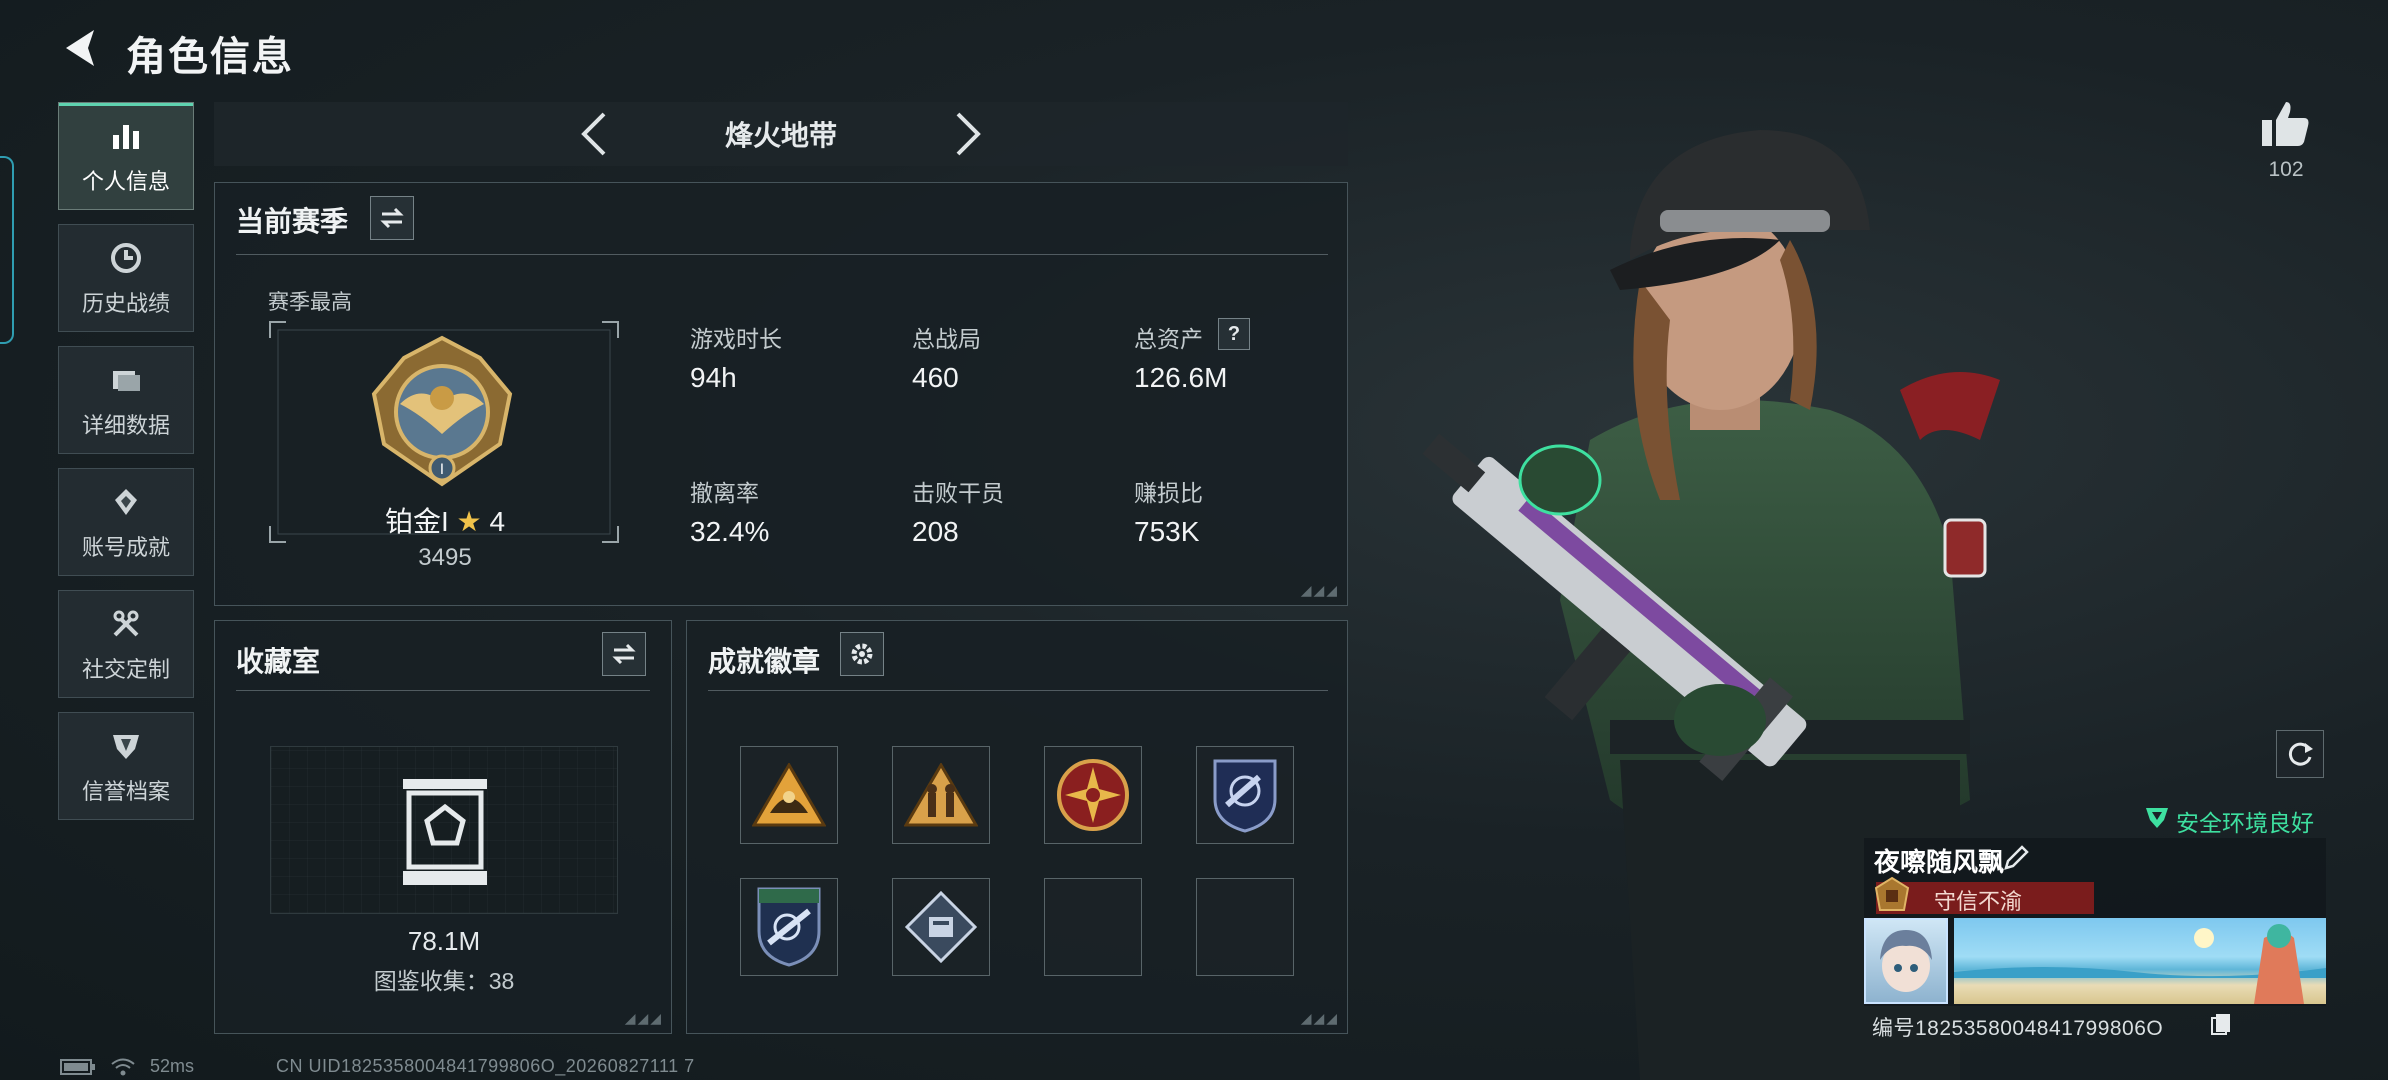  I want to click on stat-value-profit-ratio: 753K, so click(1167, 531).